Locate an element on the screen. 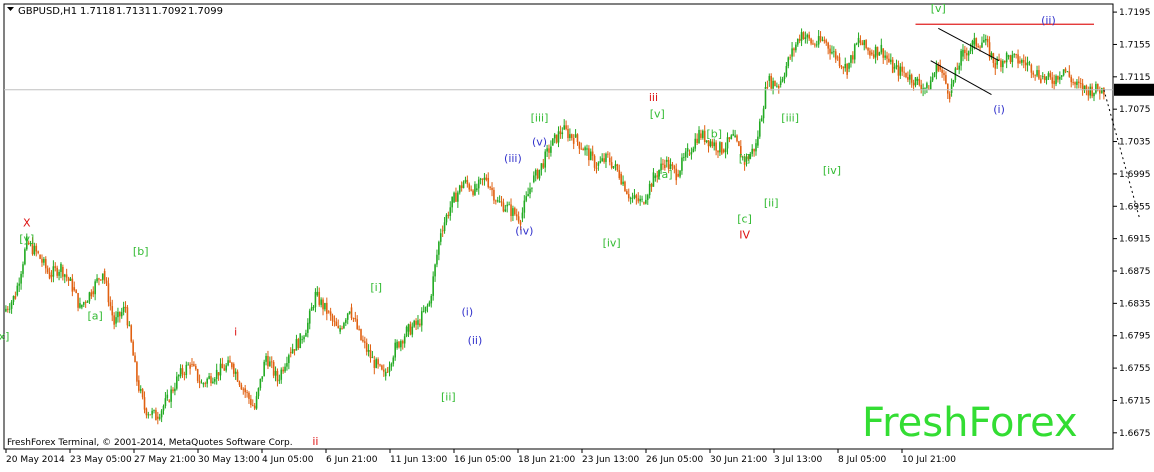 This screenshot has height=472, width=1154. y-tick-label: 1.7155 is located at coordinates (1135, 45).